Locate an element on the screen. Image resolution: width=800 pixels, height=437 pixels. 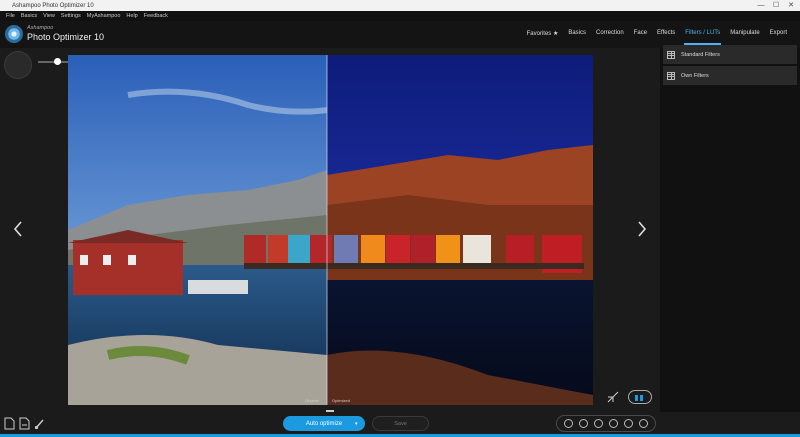
save-file-icon is located at coordinates (24, 423).